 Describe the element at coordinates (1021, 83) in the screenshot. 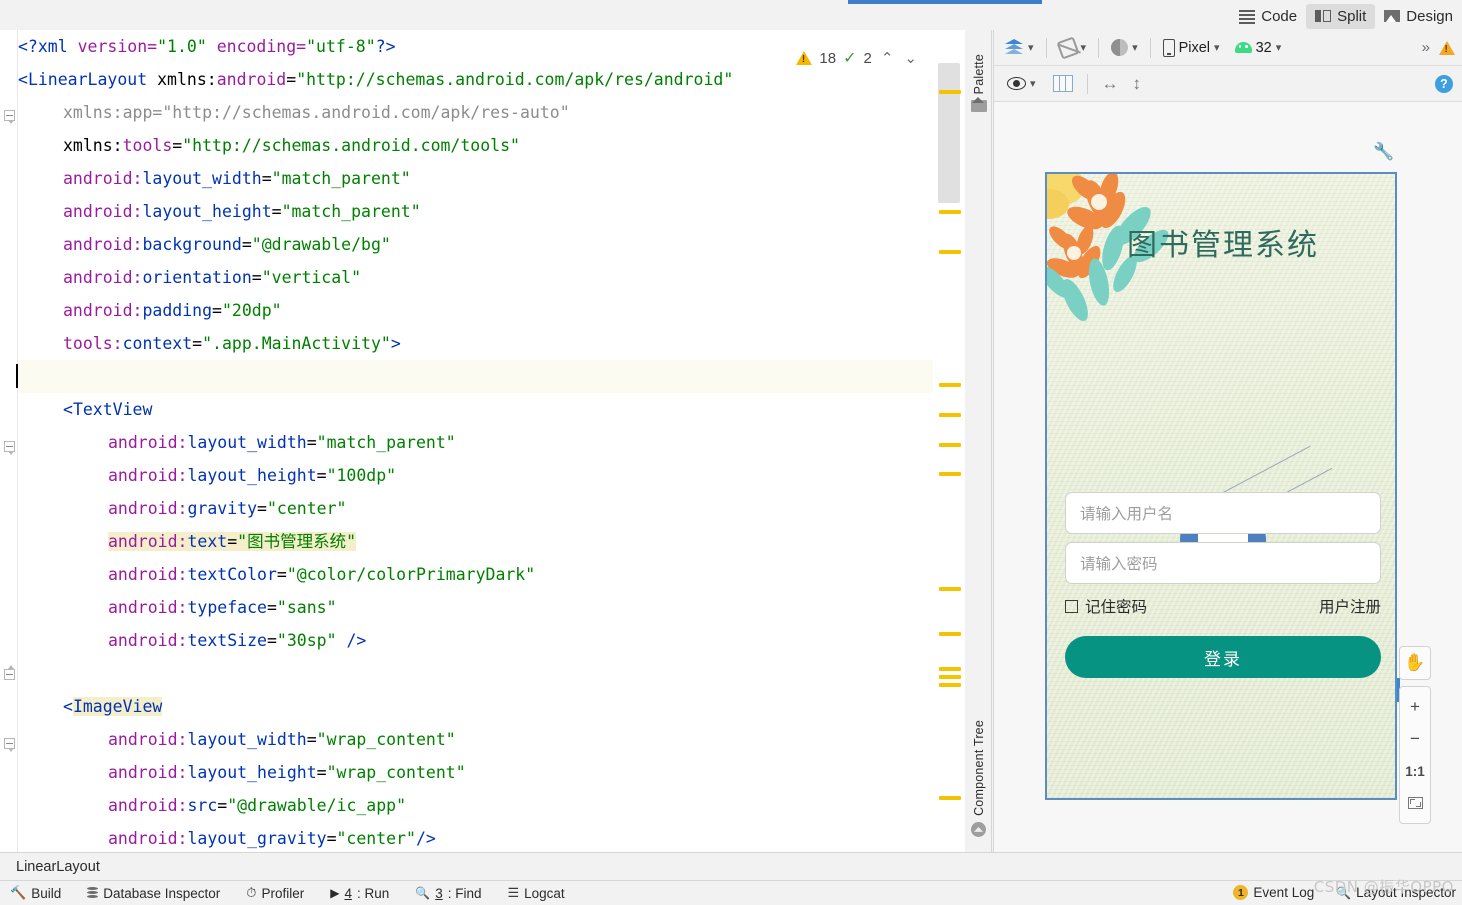

I see `visibility-button: ▾` at that location.